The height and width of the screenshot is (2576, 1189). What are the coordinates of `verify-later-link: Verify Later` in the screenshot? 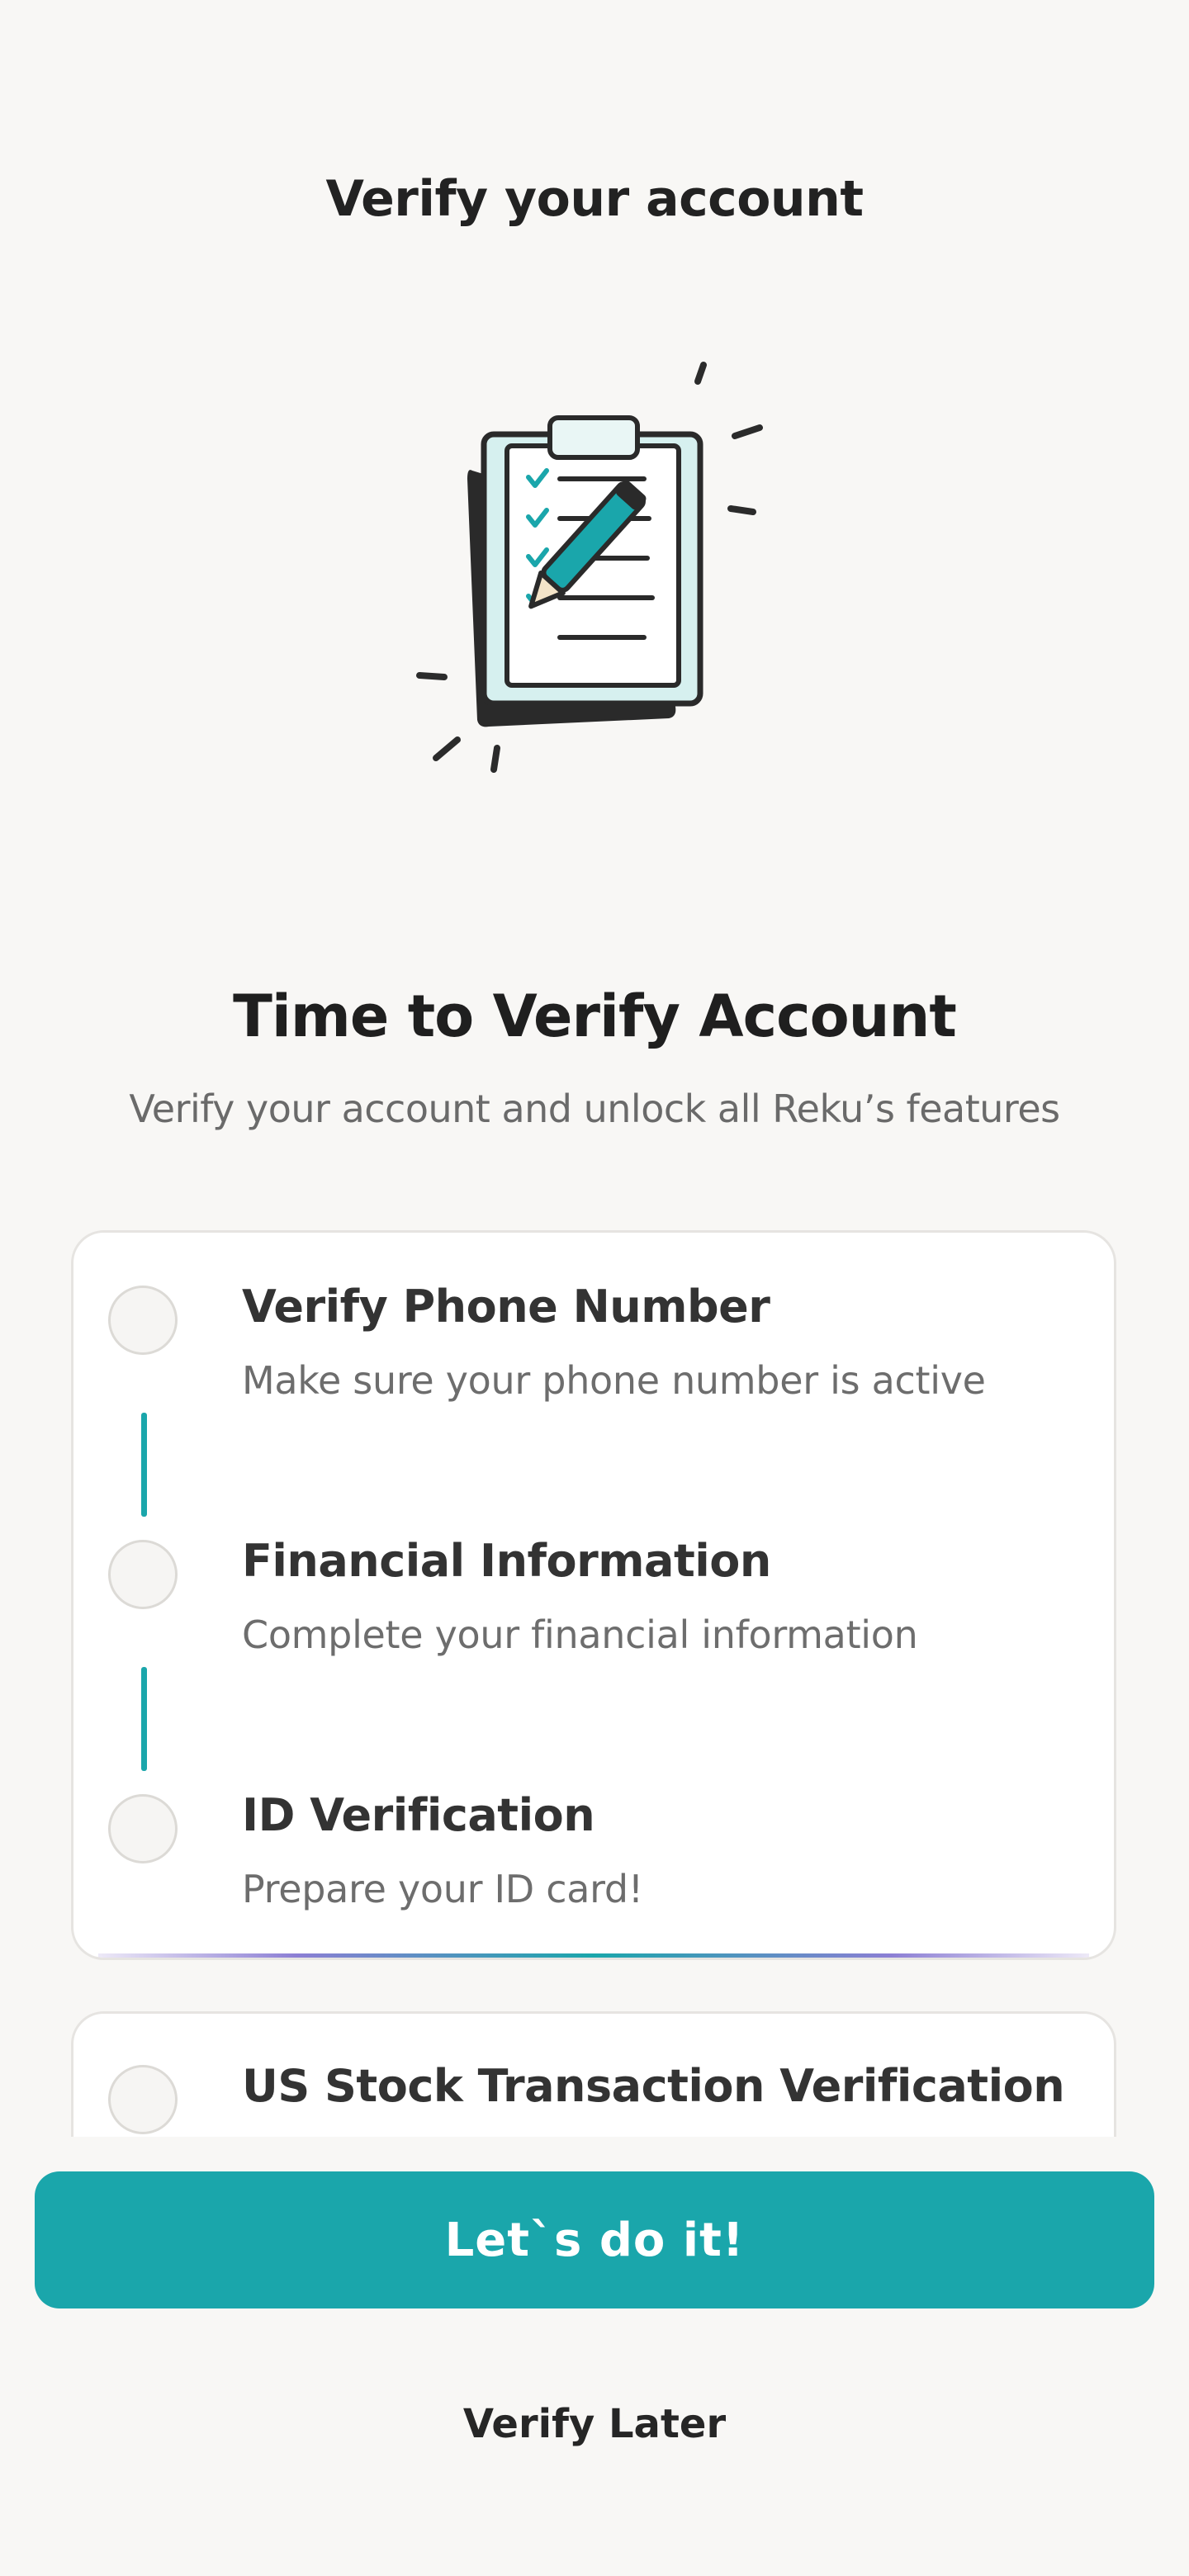 It's located at (594, 2424).